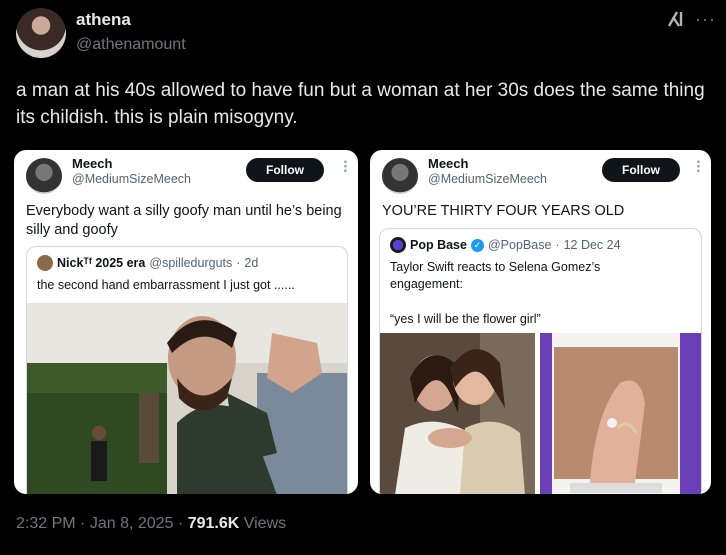 The height and width of the screenshot is (555, 726). What do you see at coordinates (503, 211) in the screenshot?
I see `embedded-post-text: YOU’RE THIRTY FOUR YEARS OLD` at bounding box center [503, 211].